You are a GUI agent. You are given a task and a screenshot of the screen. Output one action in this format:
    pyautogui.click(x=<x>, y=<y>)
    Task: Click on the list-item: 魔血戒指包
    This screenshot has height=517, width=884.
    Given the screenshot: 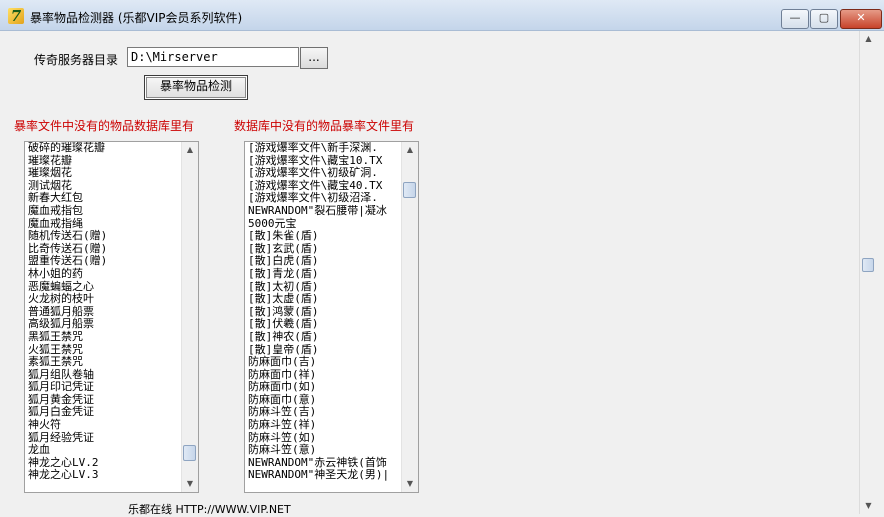 What is the action you would take?
    pyautogui.click(x=104, y=211)
    